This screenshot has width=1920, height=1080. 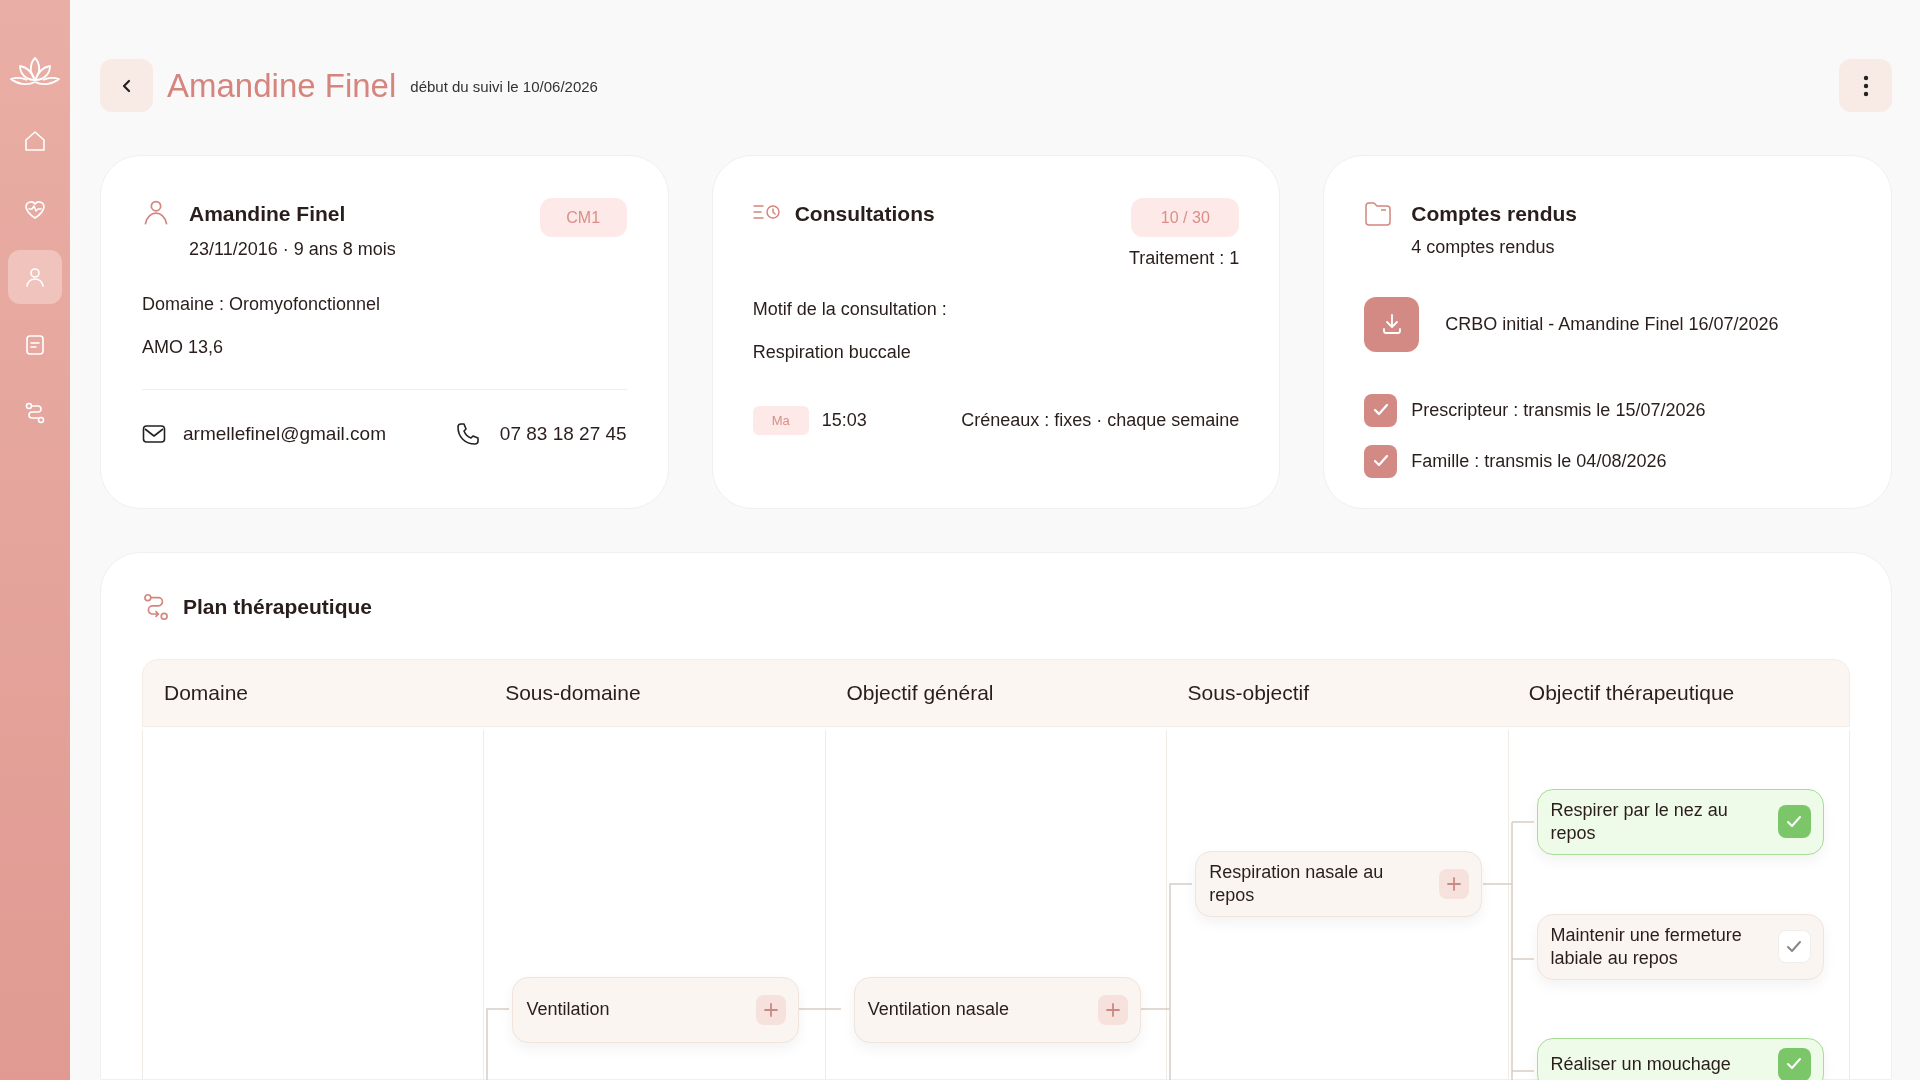 What do you see at coordinates (1494, 214) in the screenshot?
I see `reports-title: Comptes rendus` at bounding box center [1494, 214].